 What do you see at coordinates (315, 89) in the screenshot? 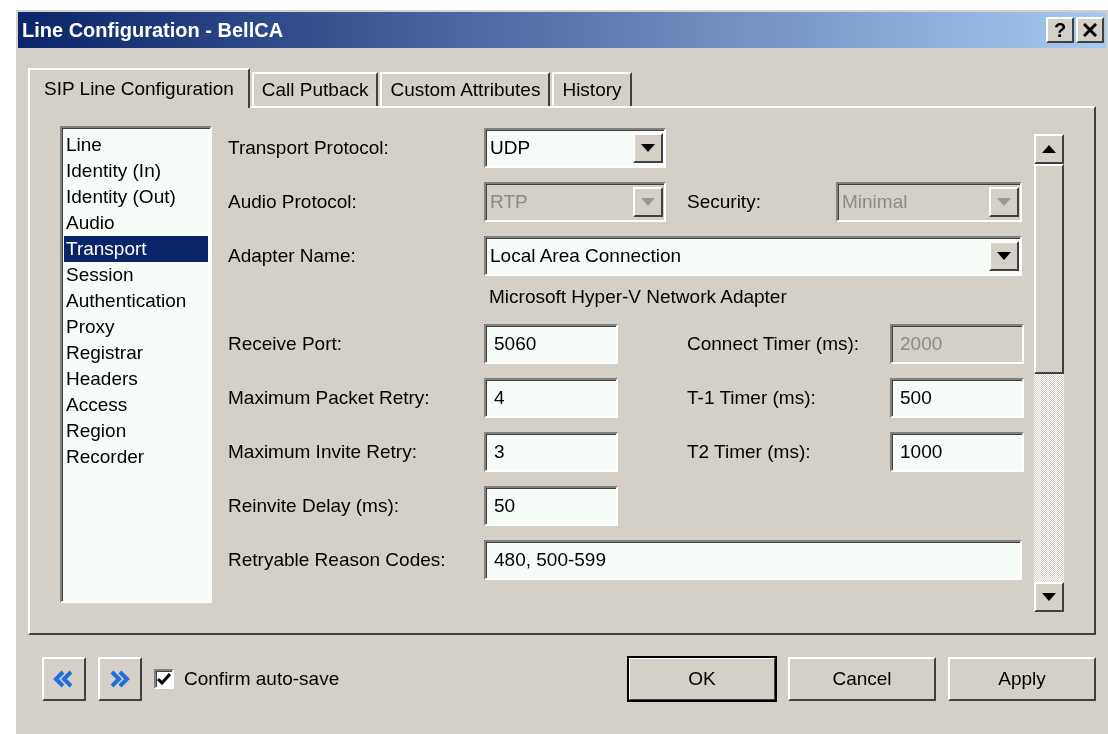
I see `tab: Call Putback` at bounding box center [315, 89].